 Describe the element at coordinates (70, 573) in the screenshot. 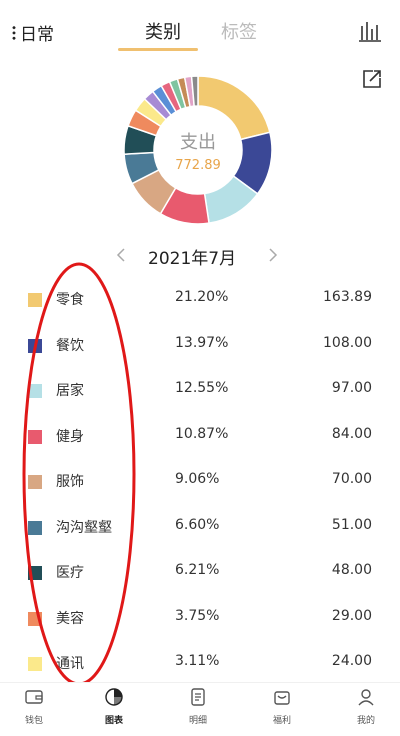

I see `category-name: 医疗` at that location.